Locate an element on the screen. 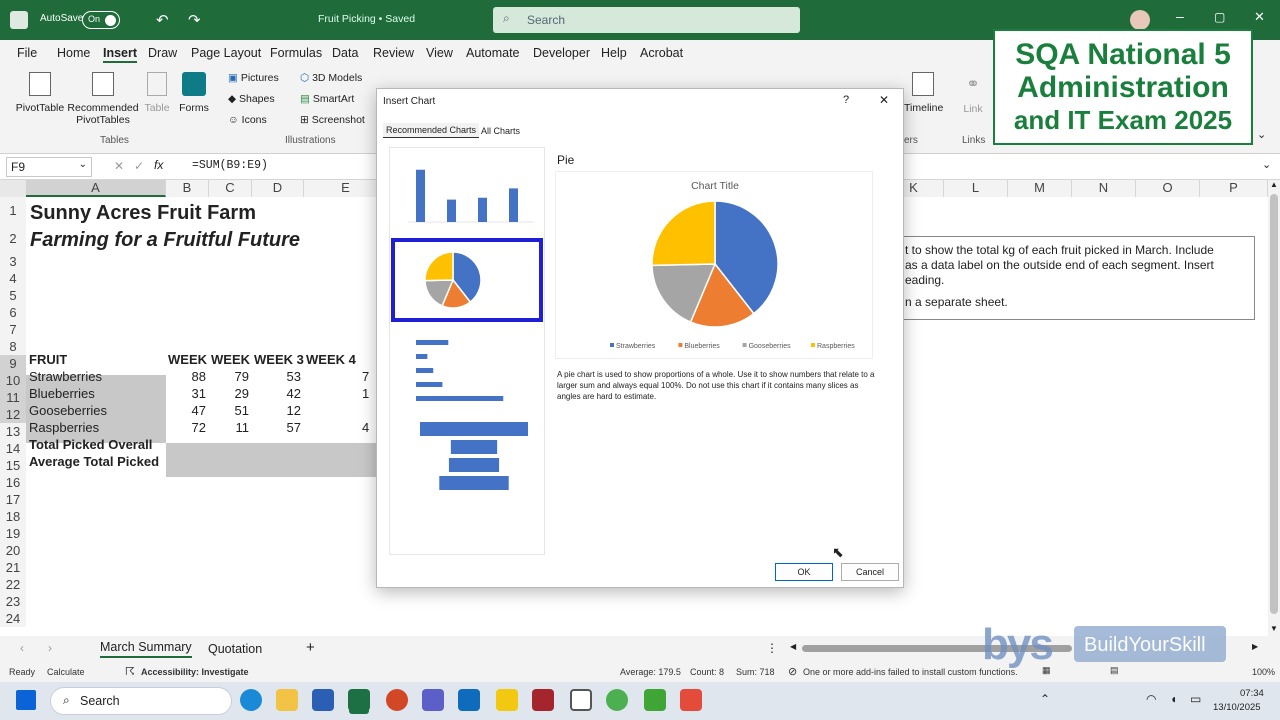 The width and height of the screenshot is (1280, 720). fruit-name-gooseberries: Gooseberries is located at coordinates (68, 410).